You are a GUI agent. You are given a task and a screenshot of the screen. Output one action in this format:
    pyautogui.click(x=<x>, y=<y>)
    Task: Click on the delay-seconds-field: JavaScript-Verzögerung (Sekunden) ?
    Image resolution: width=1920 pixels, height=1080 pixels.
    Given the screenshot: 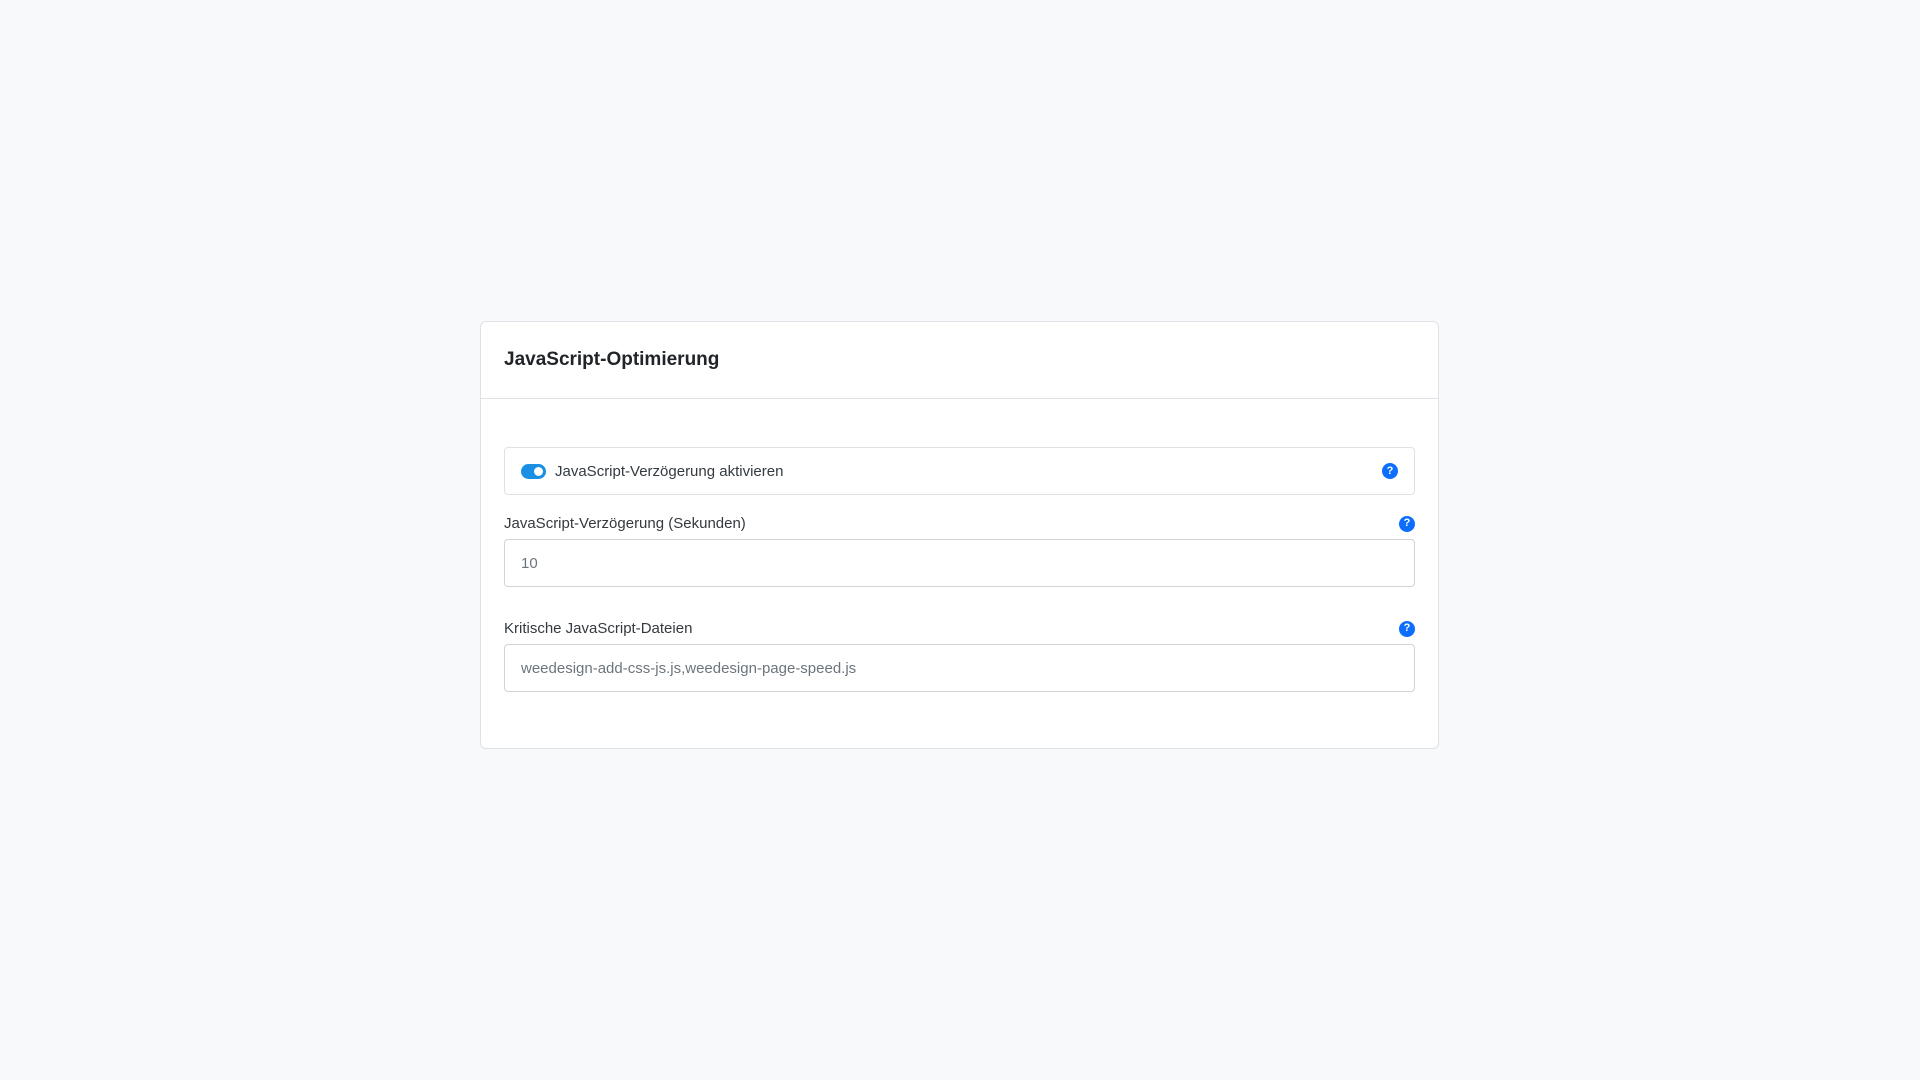 What is the action you would take?
    pyautogui.click(x=959, y=551)
    